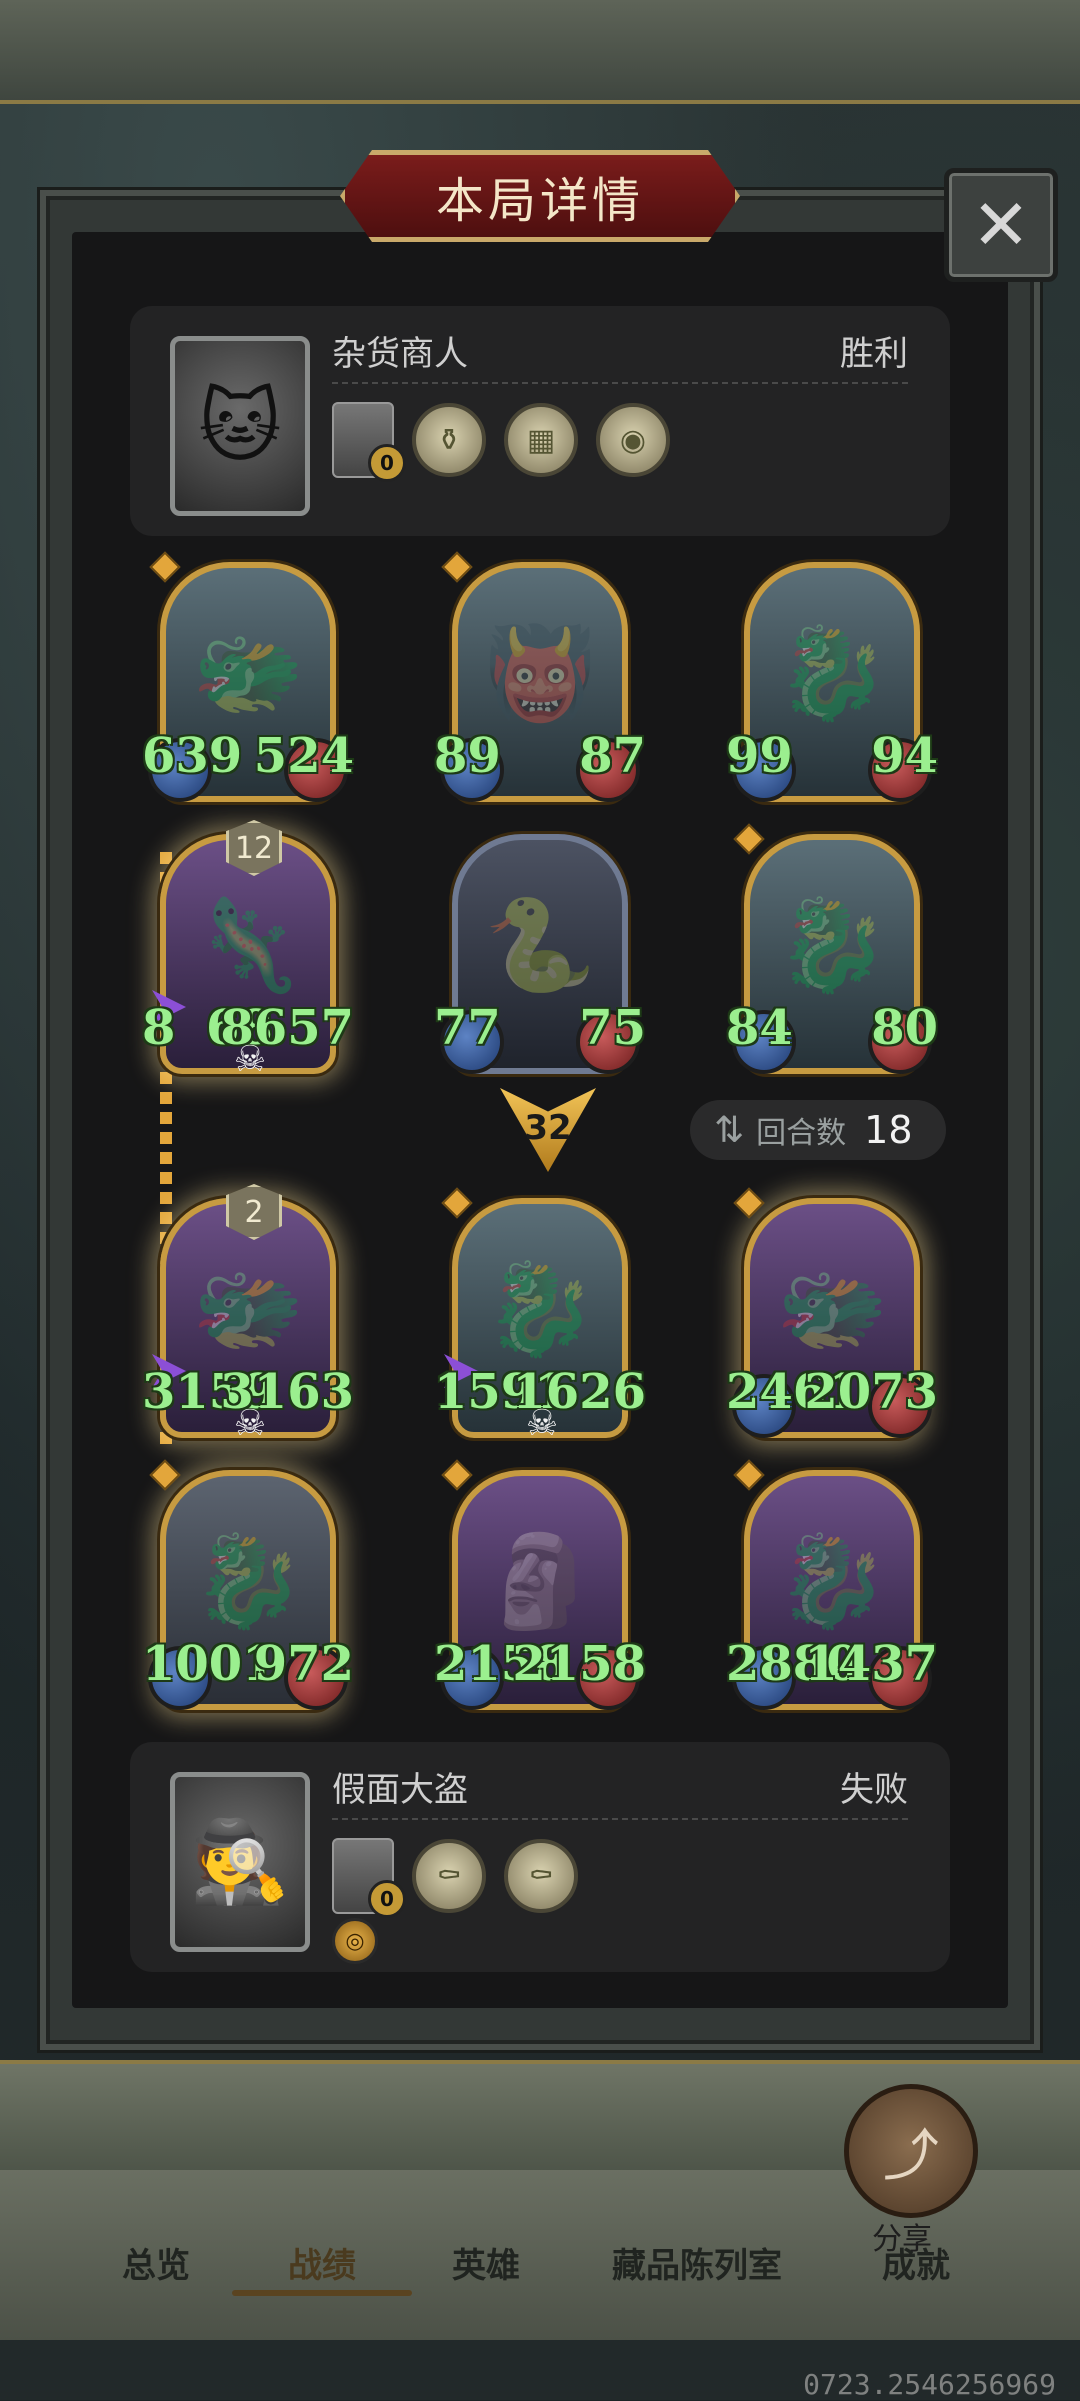 This screenshot has height=2401, width=1080. What do you see at coordinates (832, 682) in the screenshot?
I see `unit-card: 🐉 99 94` at bounding box center [832, 682].